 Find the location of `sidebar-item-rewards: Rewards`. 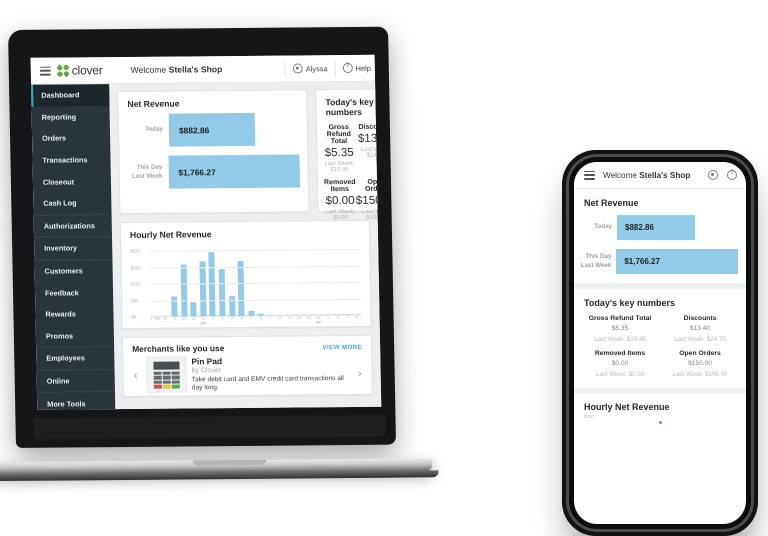

sidebar-item-rewards: Rewards is located at coordinates (74, 314).